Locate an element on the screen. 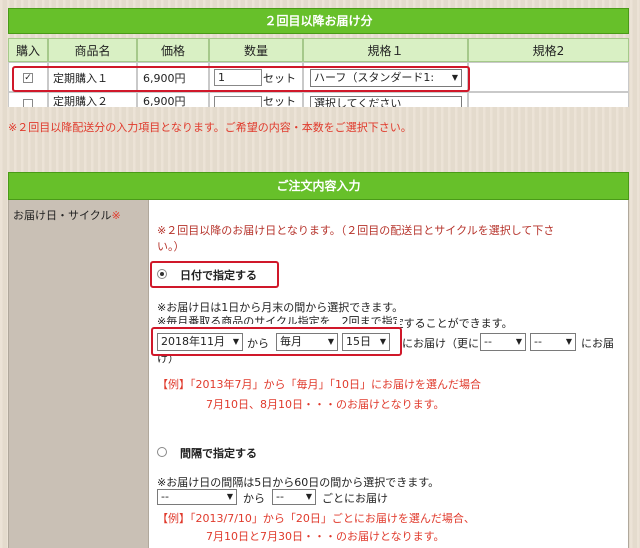 The image size is (640, 548). date-note-1: ※お届け日は1日から月末の間から選択できます。 is located at coordinates (280, 307).